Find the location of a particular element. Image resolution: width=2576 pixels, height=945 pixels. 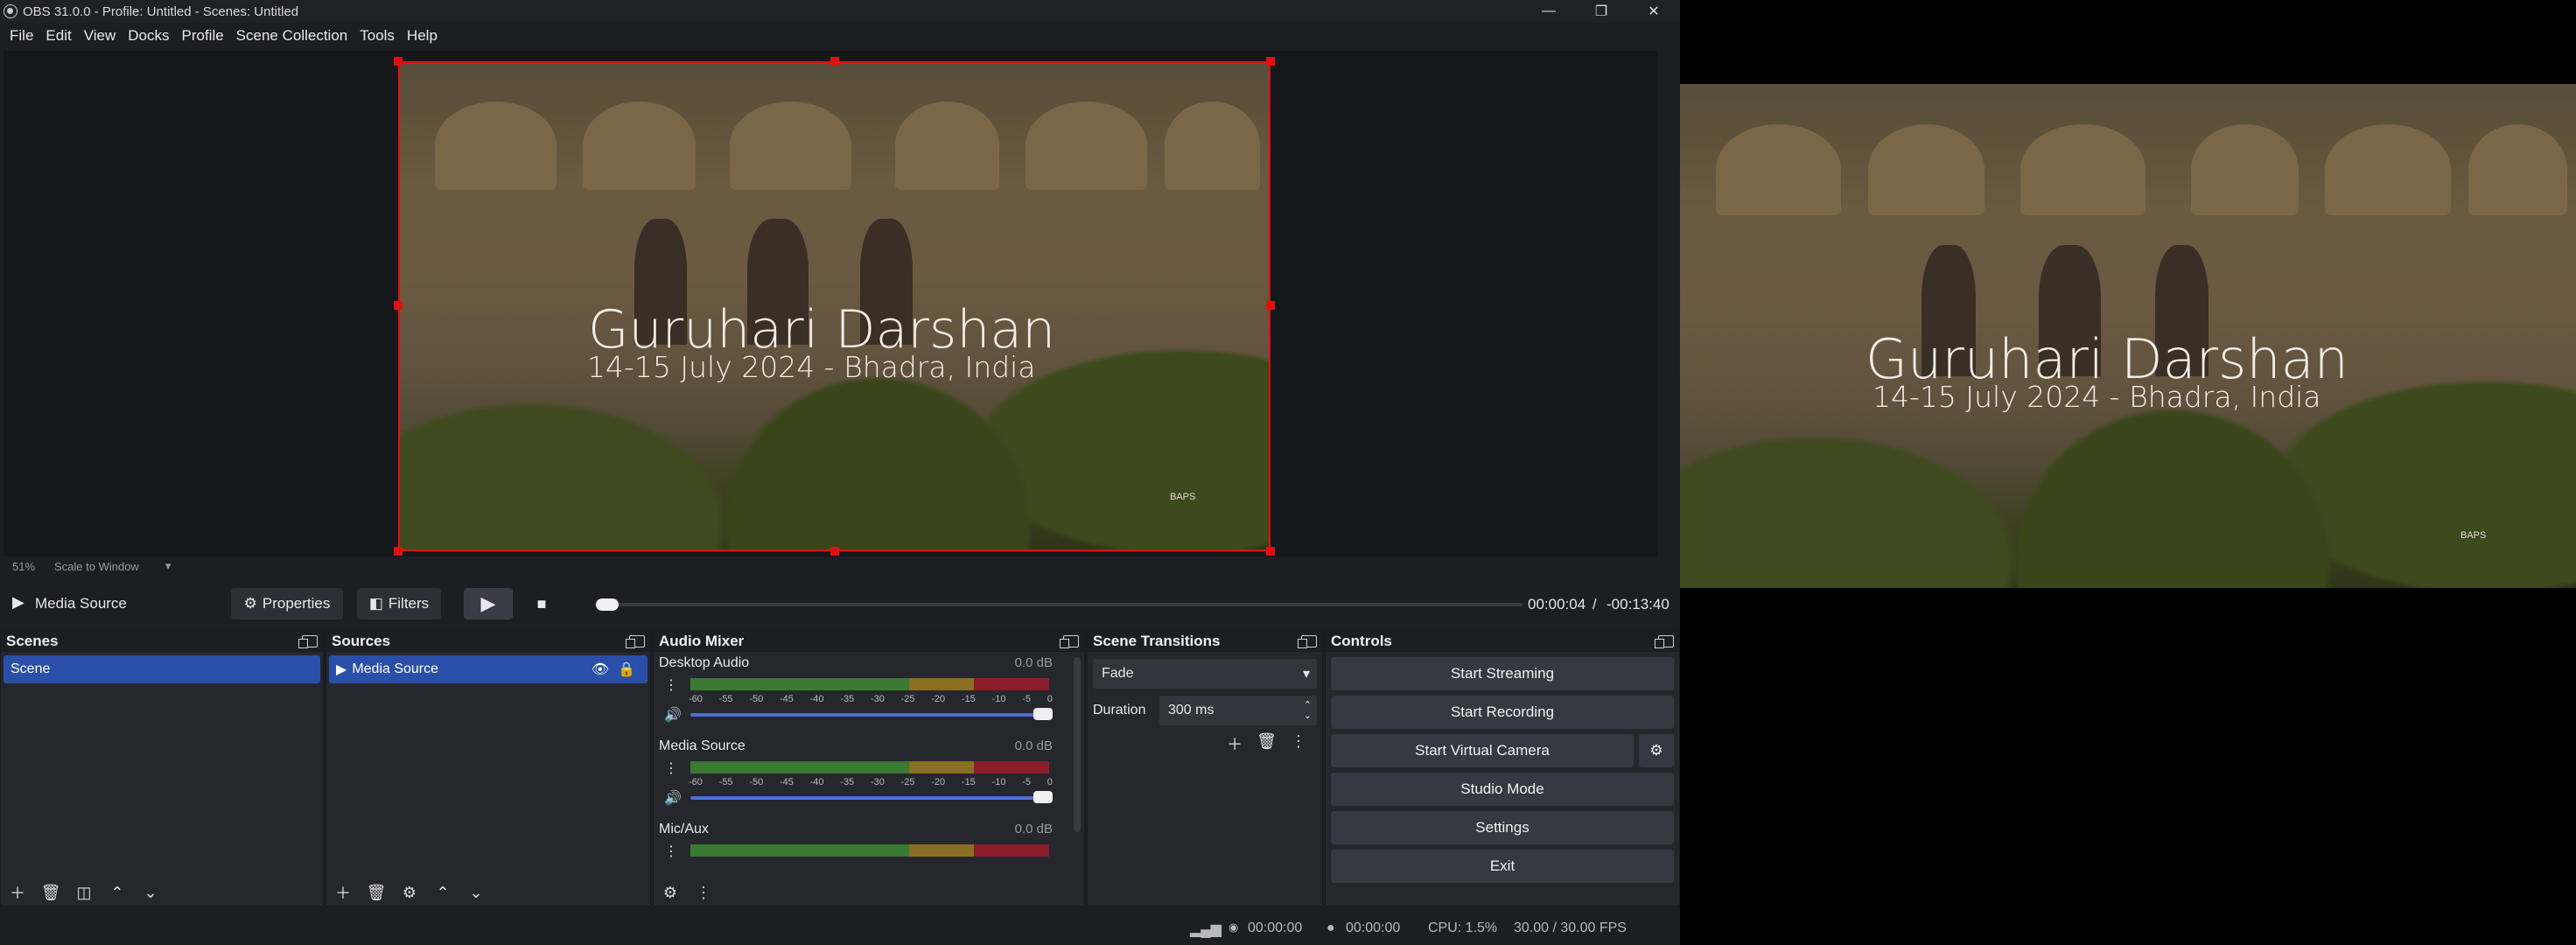

stop-icon: ■ is located at coordinates (541, 603).